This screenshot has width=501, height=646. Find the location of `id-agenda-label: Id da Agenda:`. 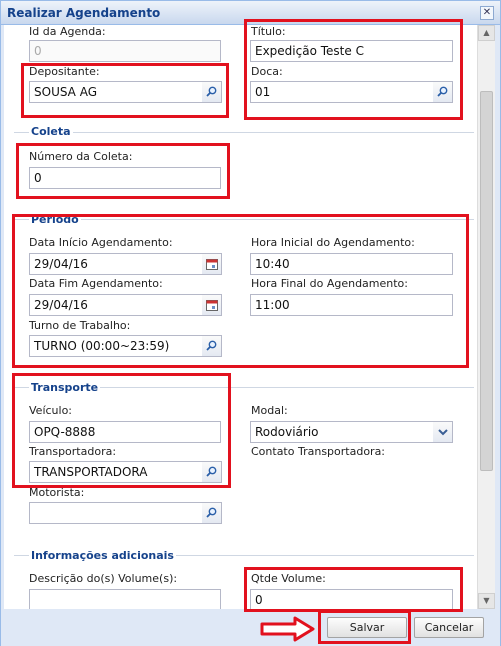

id-agenda-label: Id da Agenda: is located at coordinates (67, 31).